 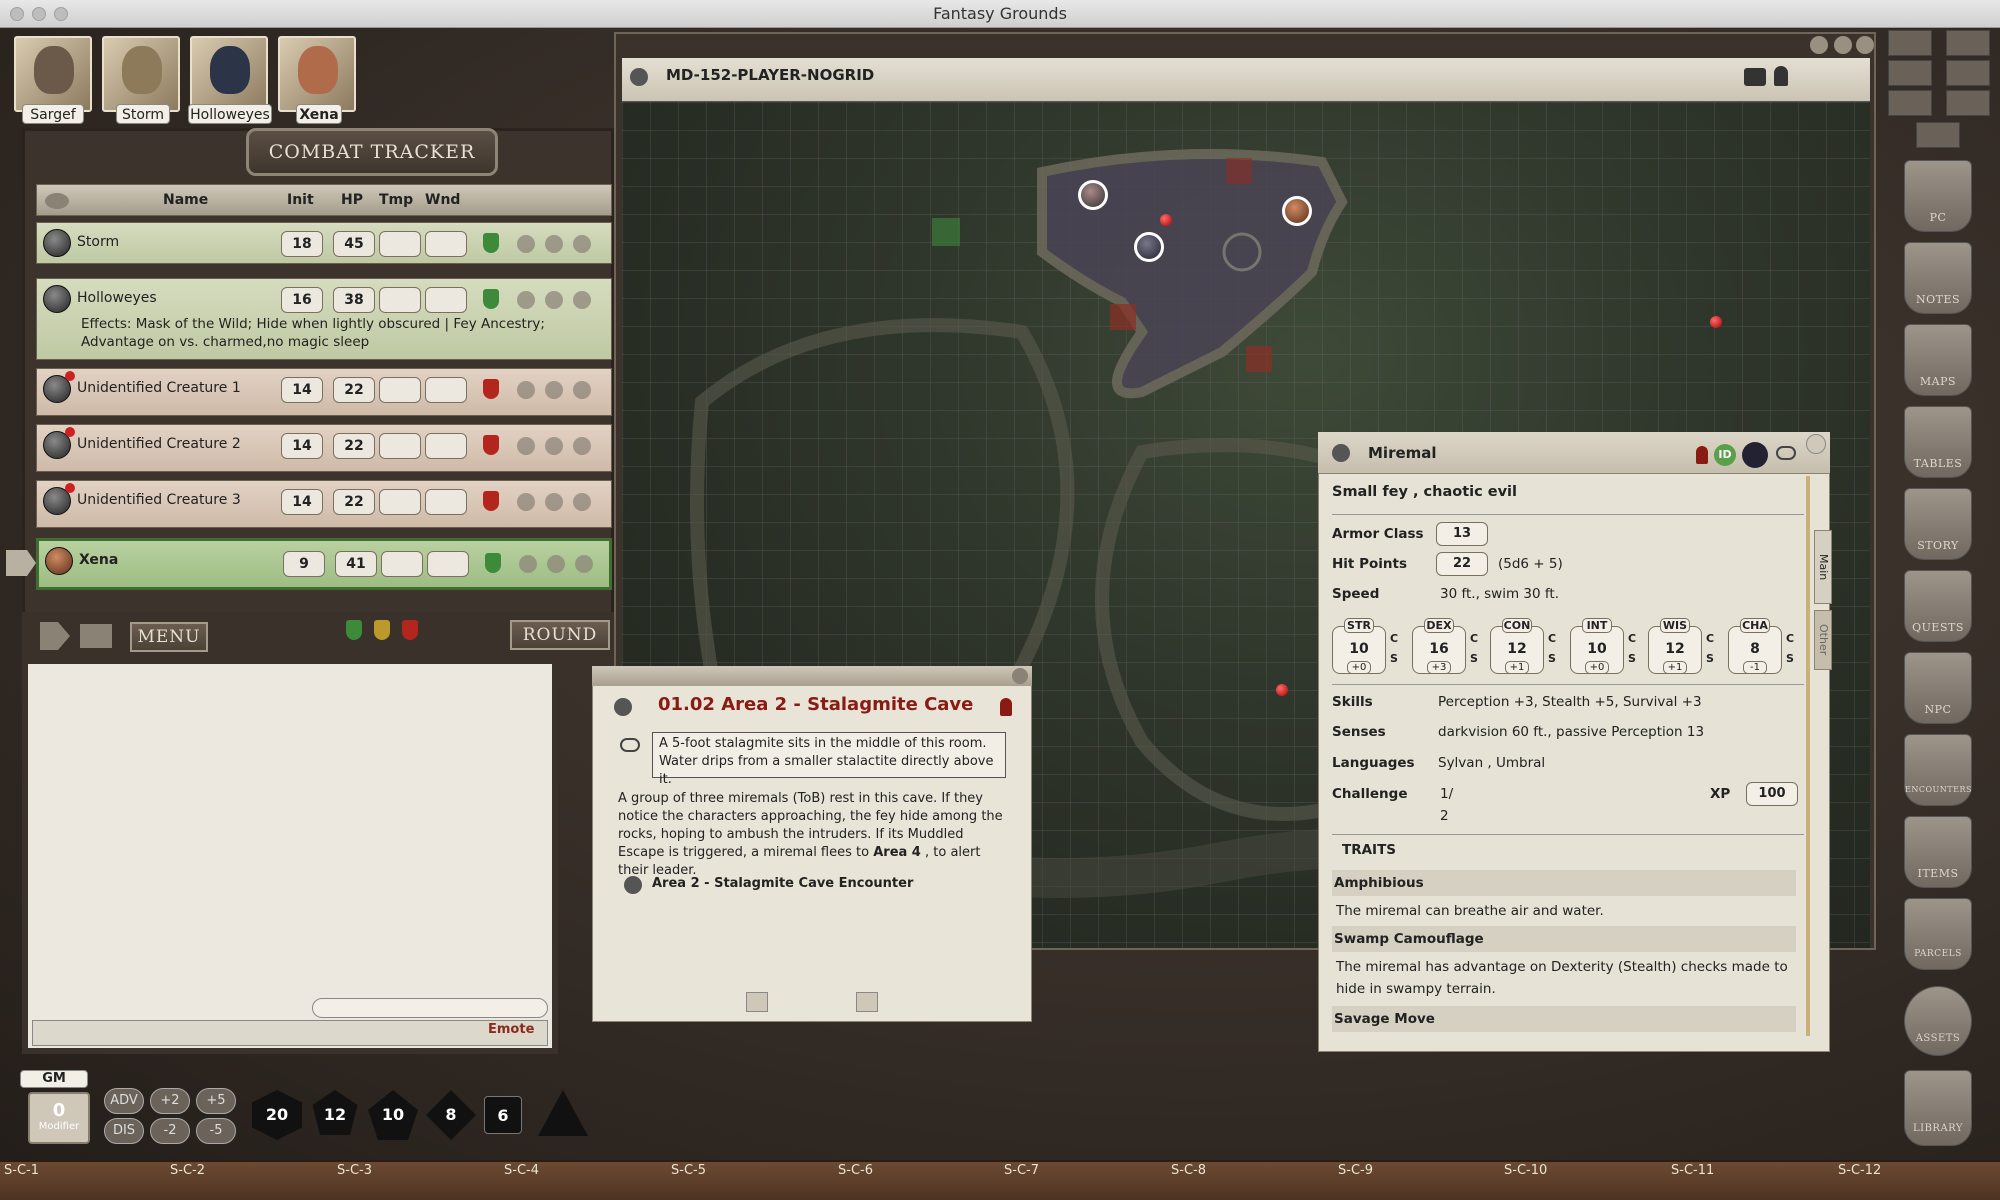 I want to click on round-button: ROUND, so click(x=560, y=635).